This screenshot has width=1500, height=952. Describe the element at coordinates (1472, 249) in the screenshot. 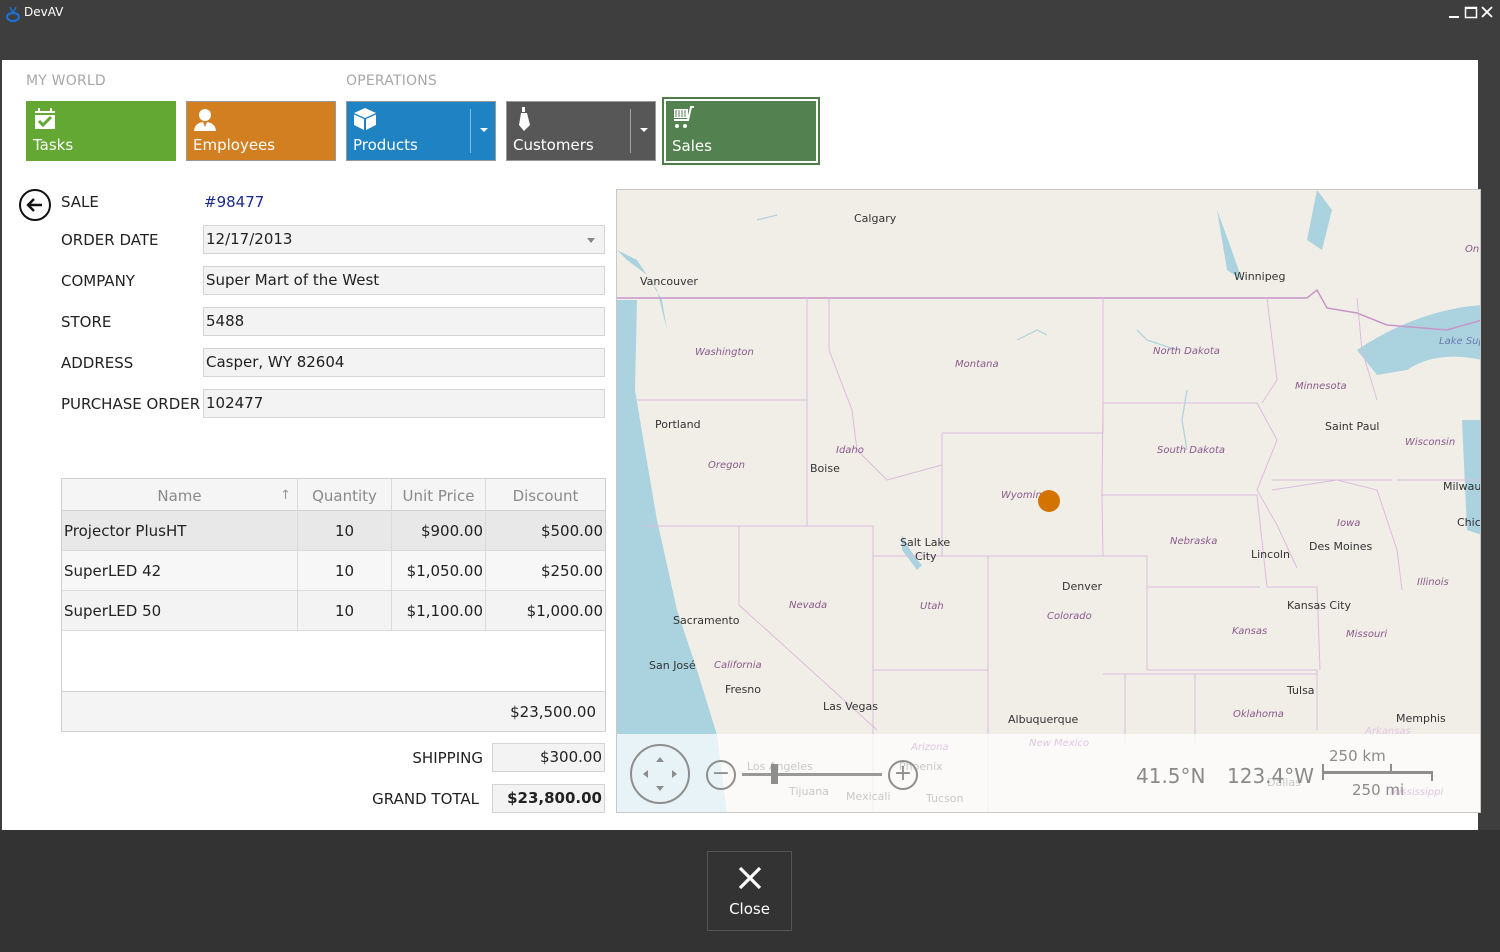

I see `state-ontario: Ont` at that location.